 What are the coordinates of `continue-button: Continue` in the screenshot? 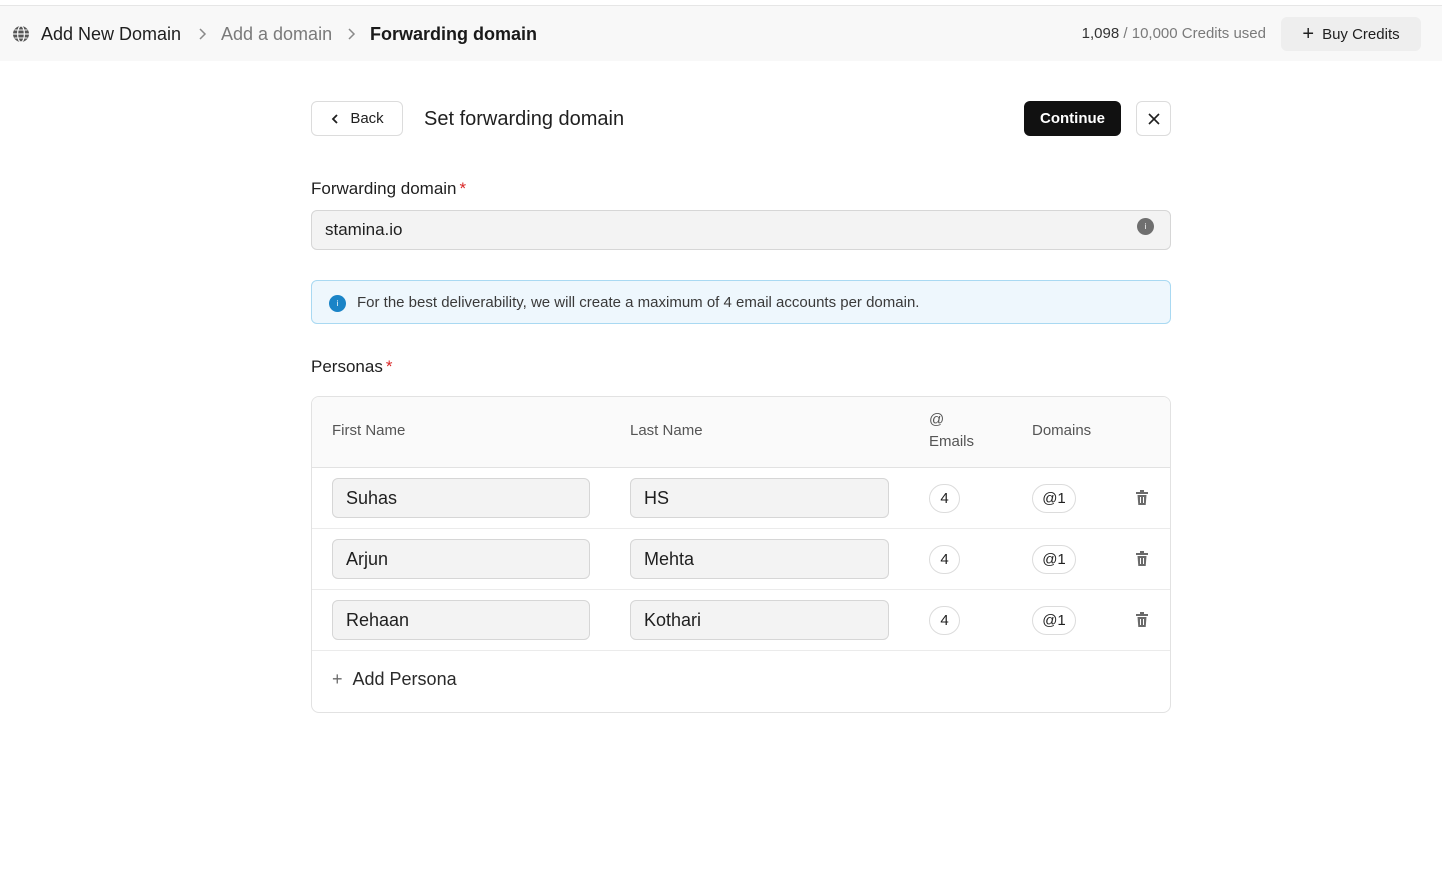 It's located at (1072, 118).